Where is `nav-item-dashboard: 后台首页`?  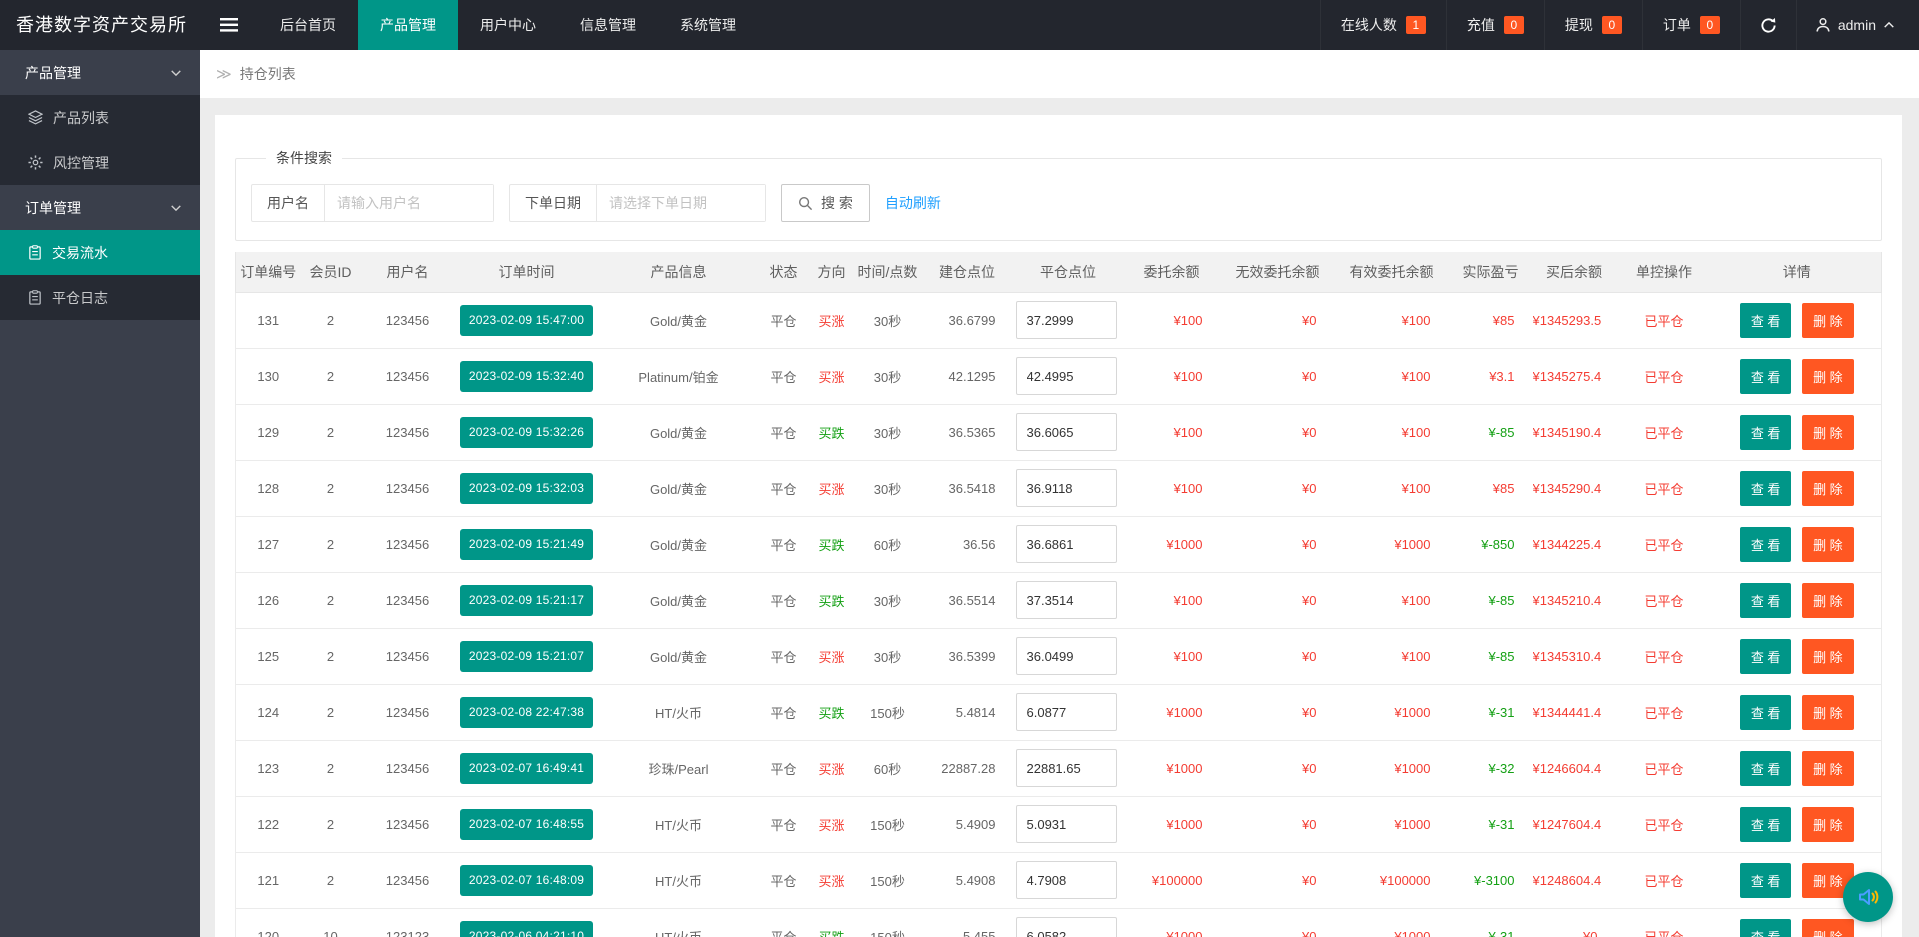
nav-item-dashboard: 后台首页 is located at coordinates (308, 25).